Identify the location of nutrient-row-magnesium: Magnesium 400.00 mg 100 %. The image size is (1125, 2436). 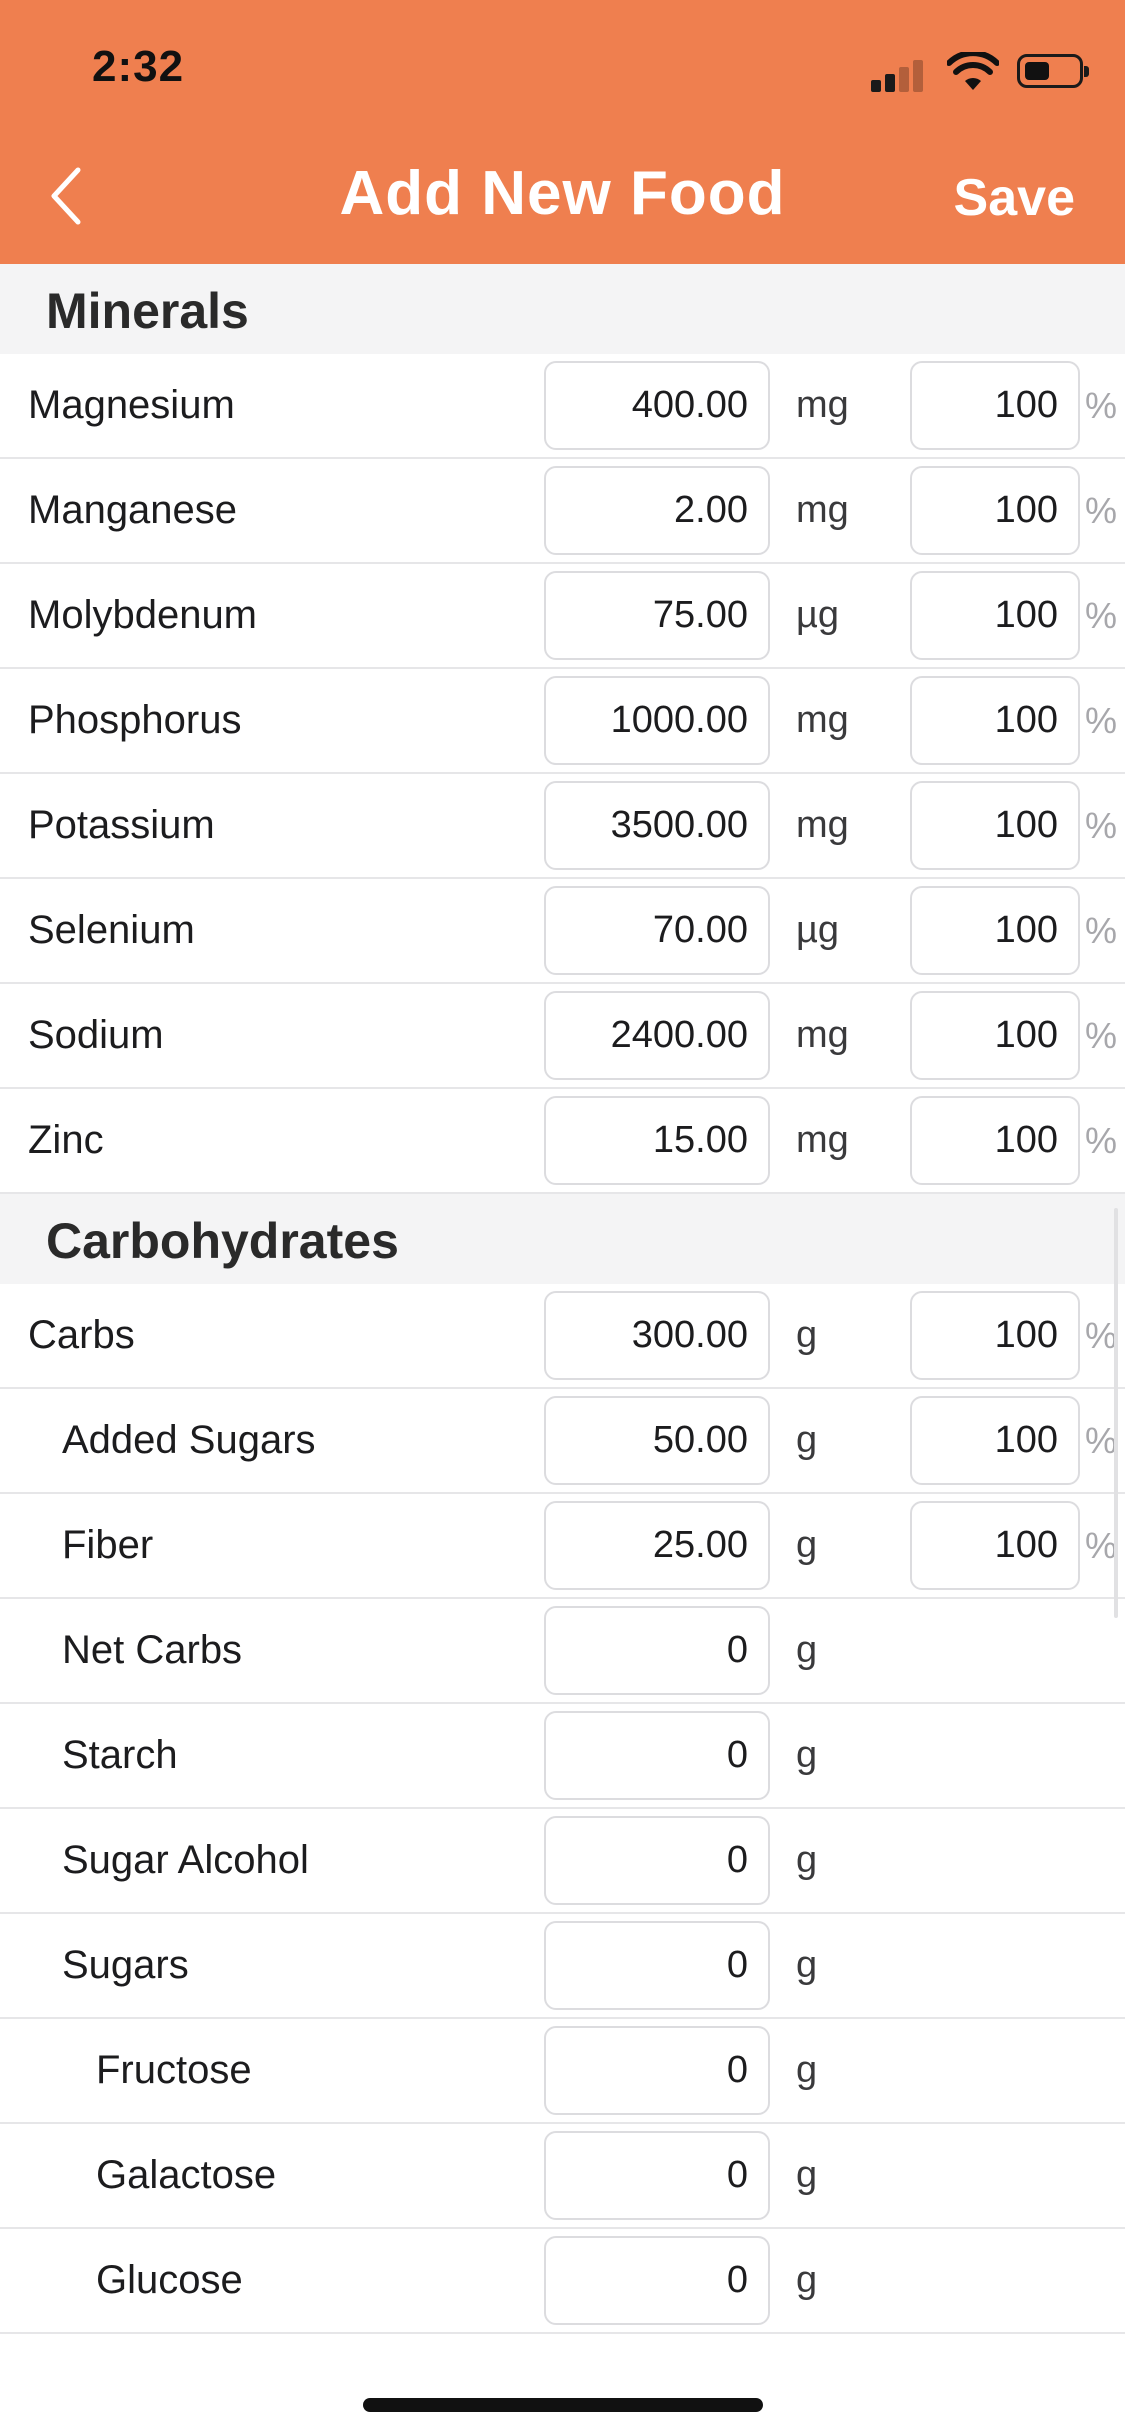
(562, 406).